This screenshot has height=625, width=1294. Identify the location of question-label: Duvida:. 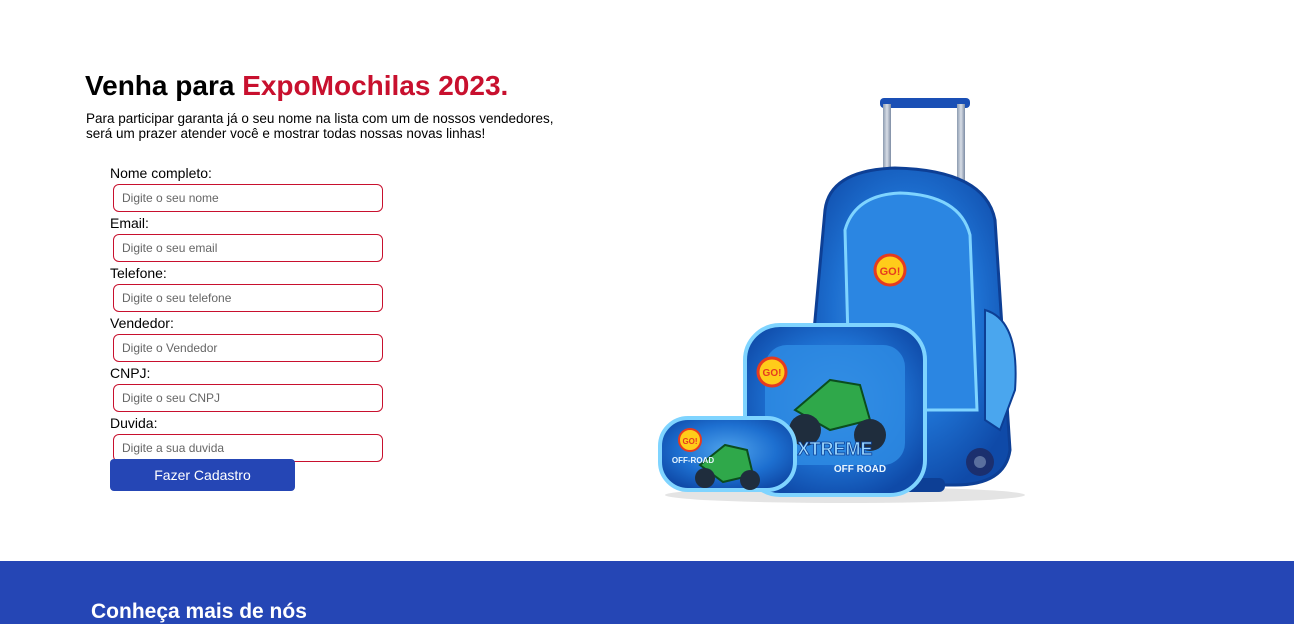
(134, 423).